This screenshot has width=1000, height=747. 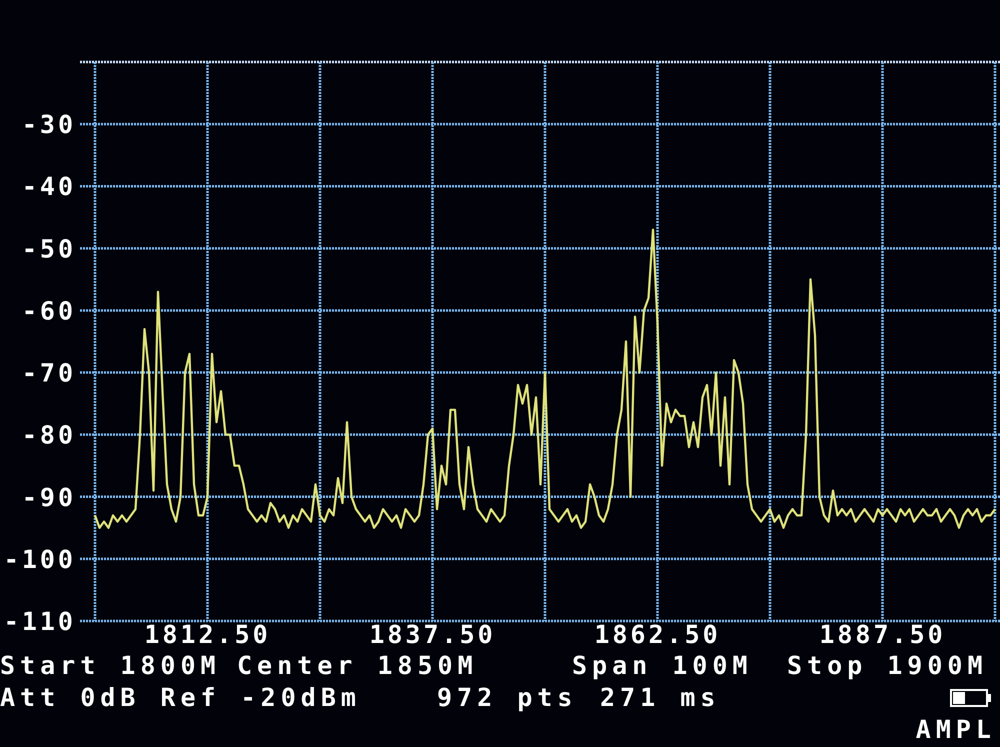 What do you see at coordinates (207, 634) in the screenshot?
I see `x-axis-label: 1812.50` at bounding box center [207, 634].